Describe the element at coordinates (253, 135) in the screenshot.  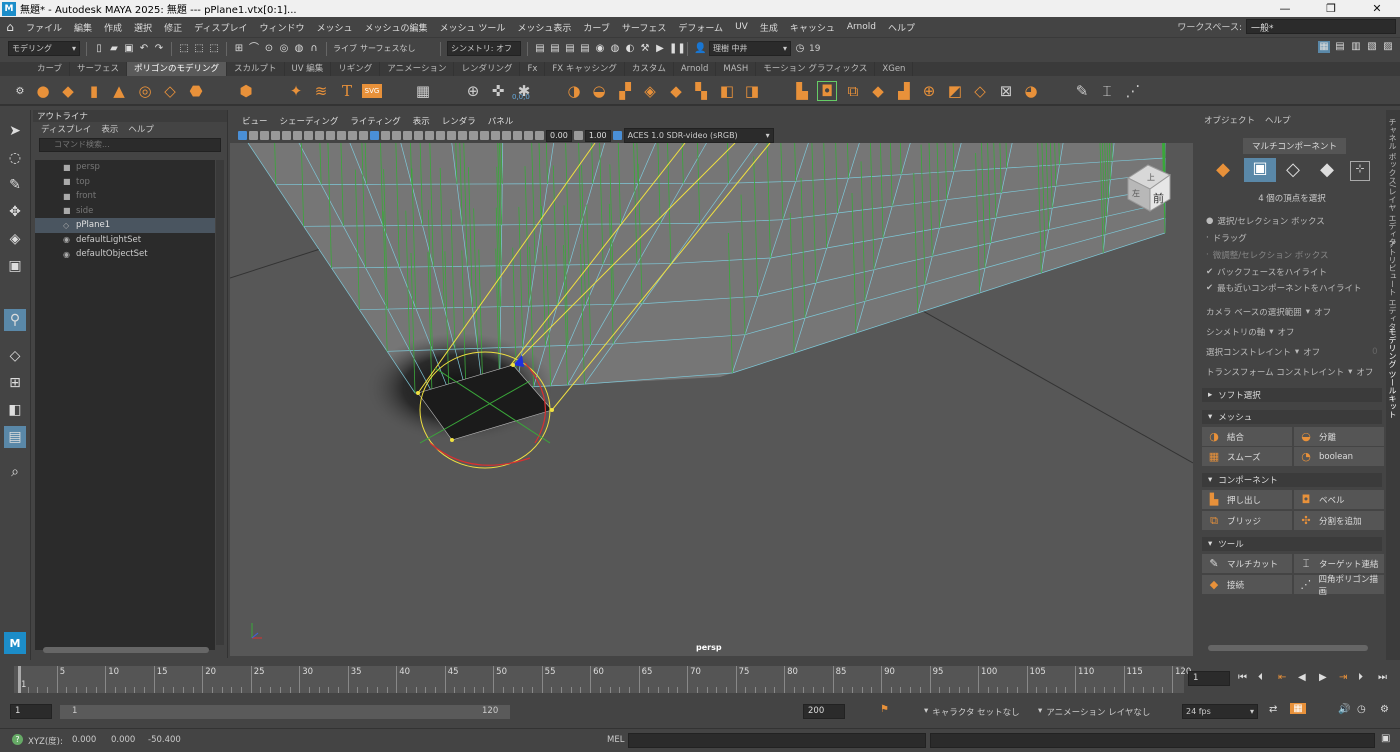
I see `bookmark-icon` at that location.